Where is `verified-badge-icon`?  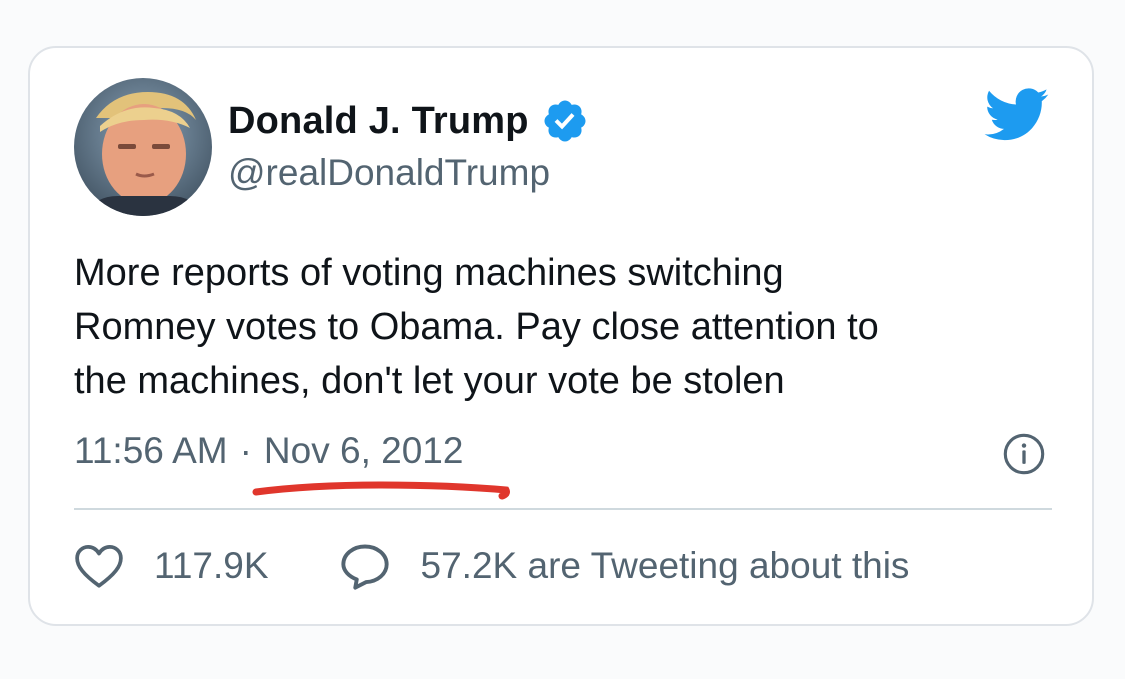 verified-badge-icon is located at coordinates (565, 121).